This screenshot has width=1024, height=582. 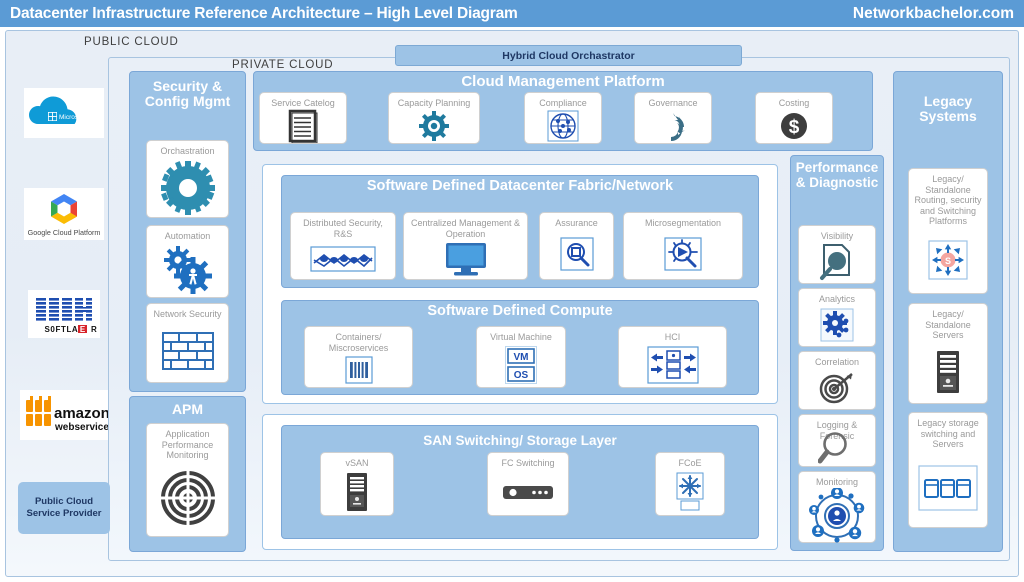 I want to click on globe-network-icon, so click(x=563, y=126).